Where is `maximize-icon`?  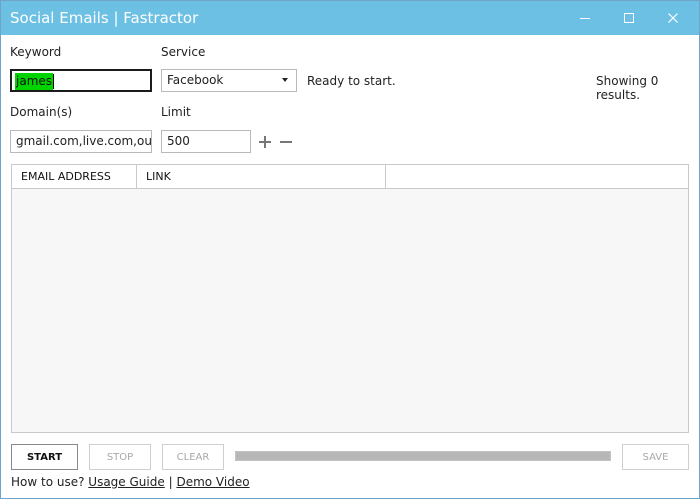
maximize-icon is located at coordinates (629, 18).